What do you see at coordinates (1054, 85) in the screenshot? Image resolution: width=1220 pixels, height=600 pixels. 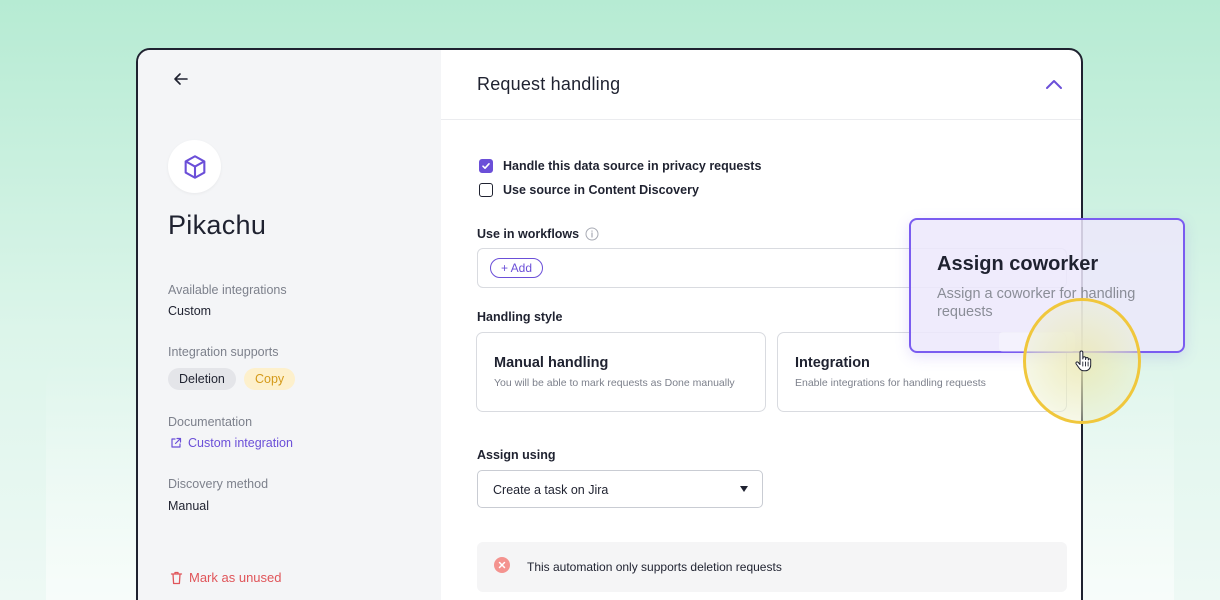 I see `chevron-up-icon` at bounding box center [1054, 85].